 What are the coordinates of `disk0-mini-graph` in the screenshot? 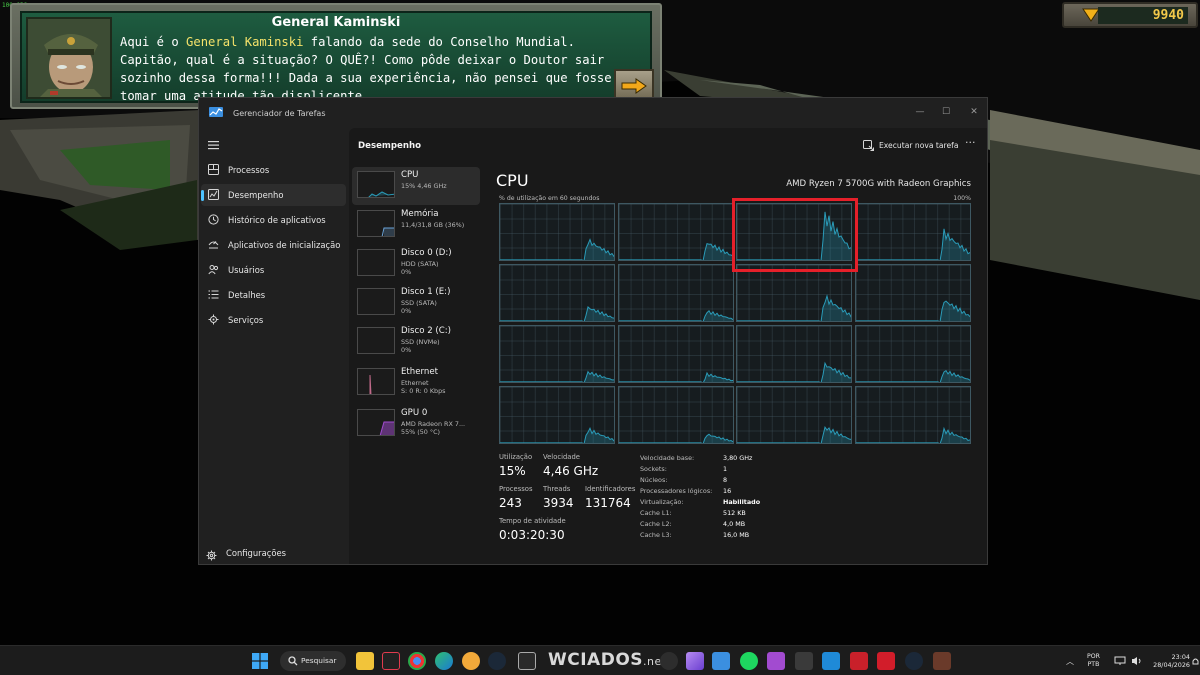 It's located at (376, 262).